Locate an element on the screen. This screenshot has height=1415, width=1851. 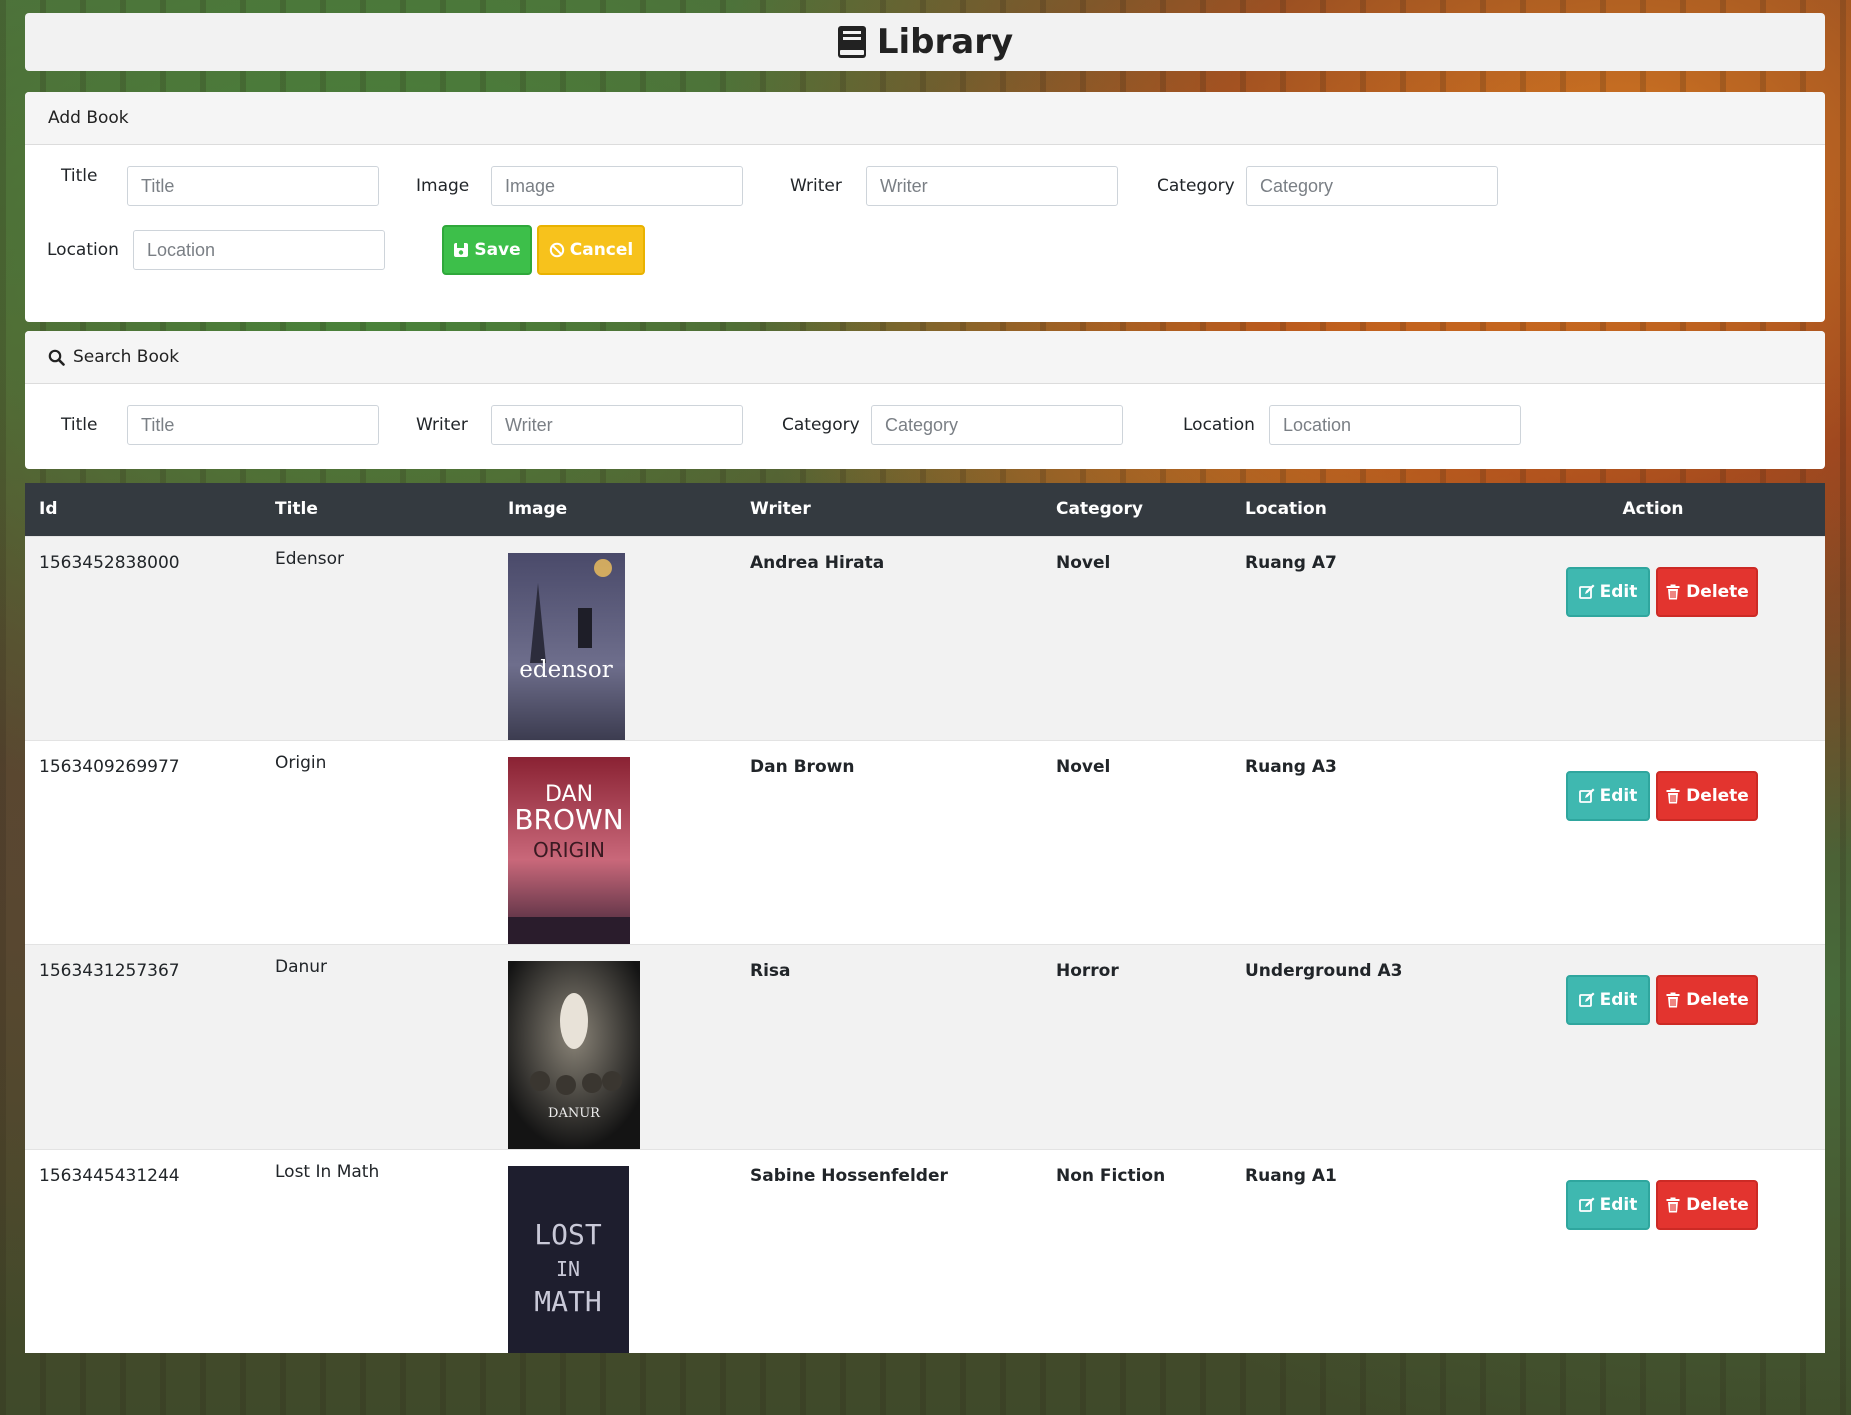
book-title: Edensor is located at coordinates (310, 558).